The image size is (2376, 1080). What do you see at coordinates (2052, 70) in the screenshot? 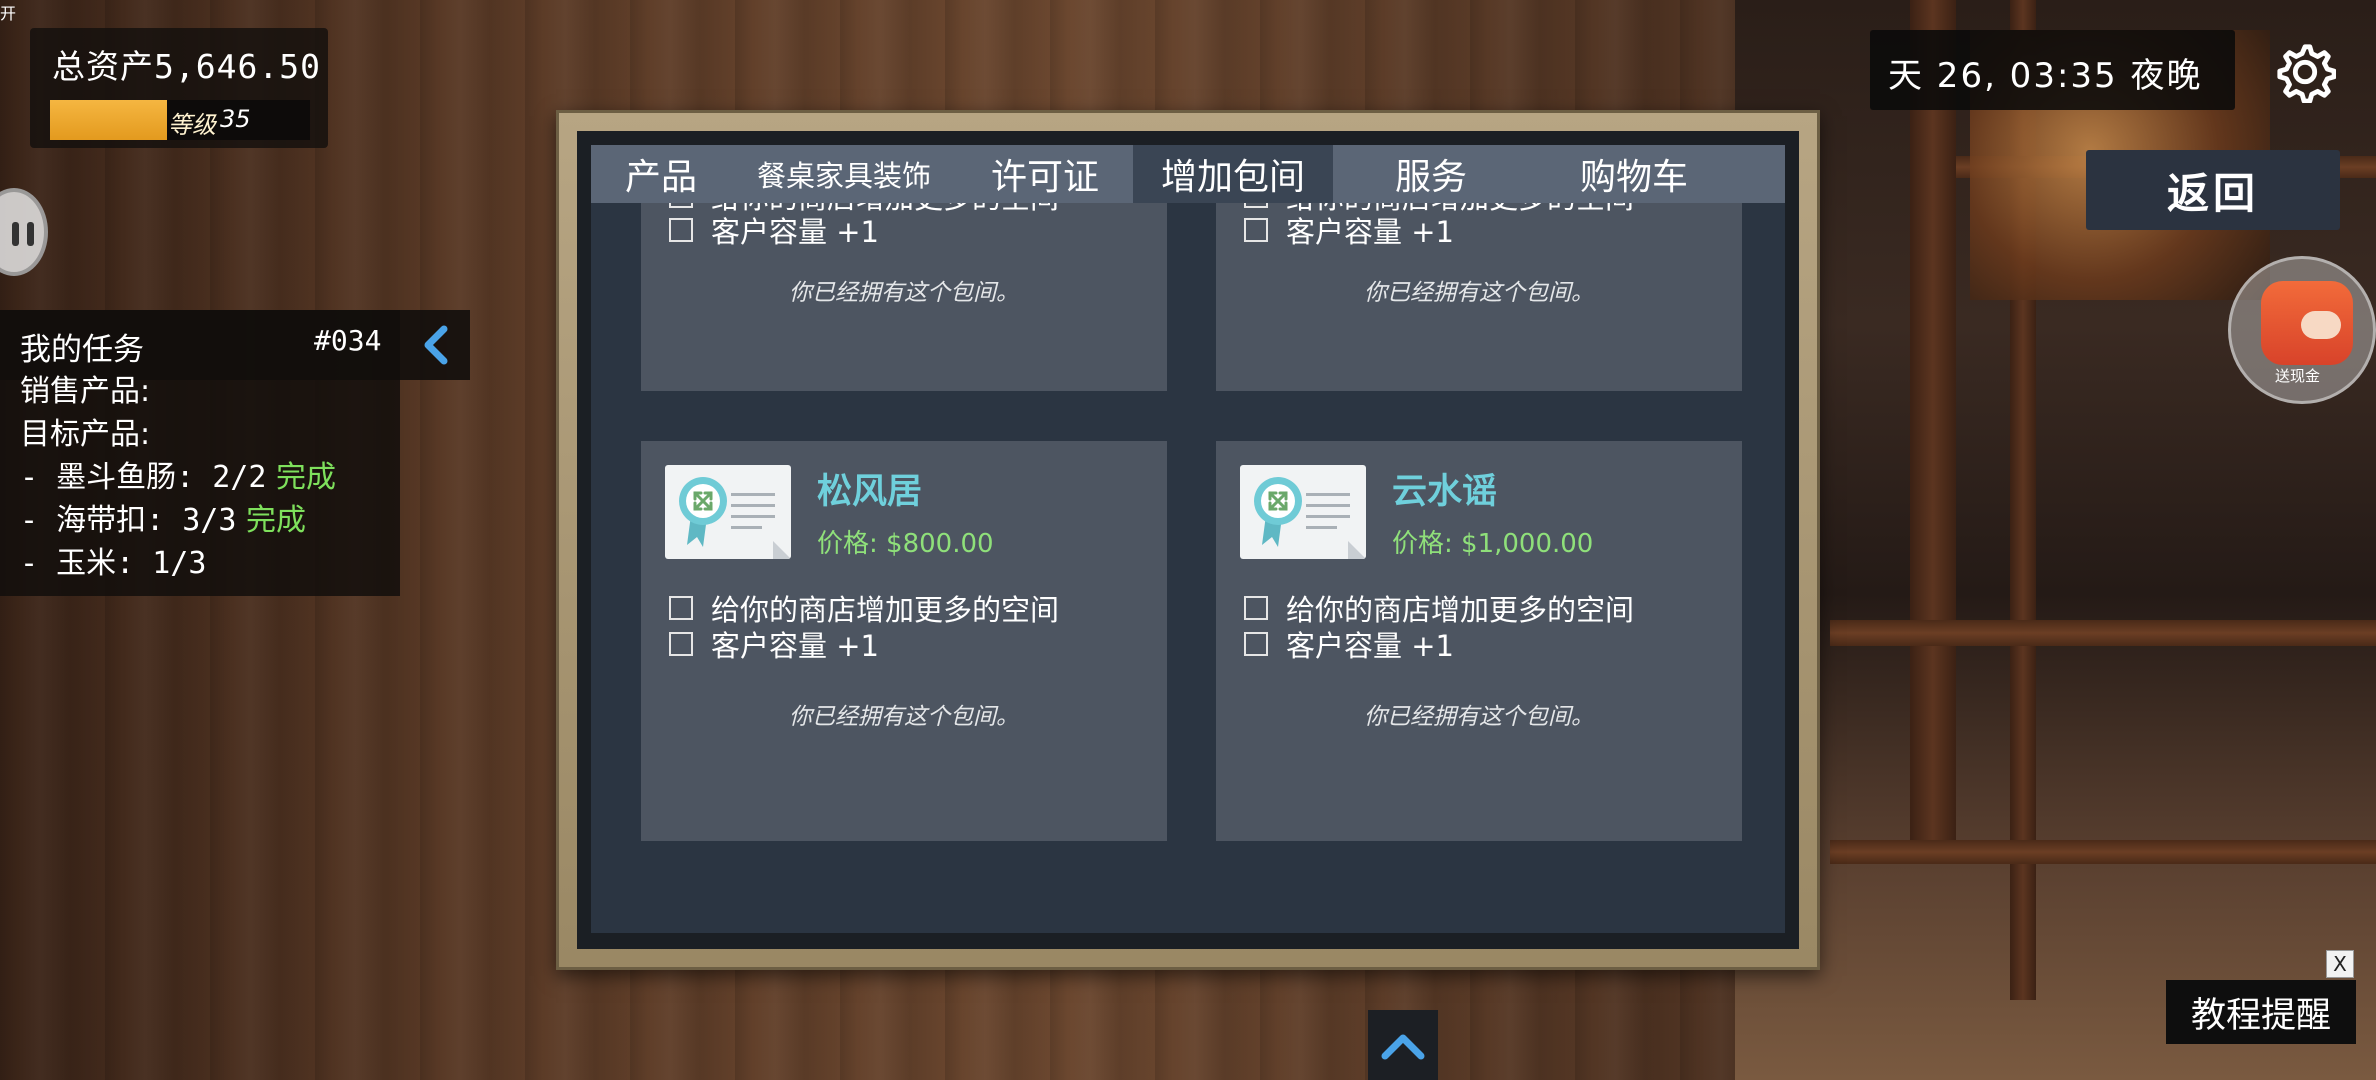
I see `game-clock: 天 26, 03:35 夜晚` at bounding box center [2052, 70].